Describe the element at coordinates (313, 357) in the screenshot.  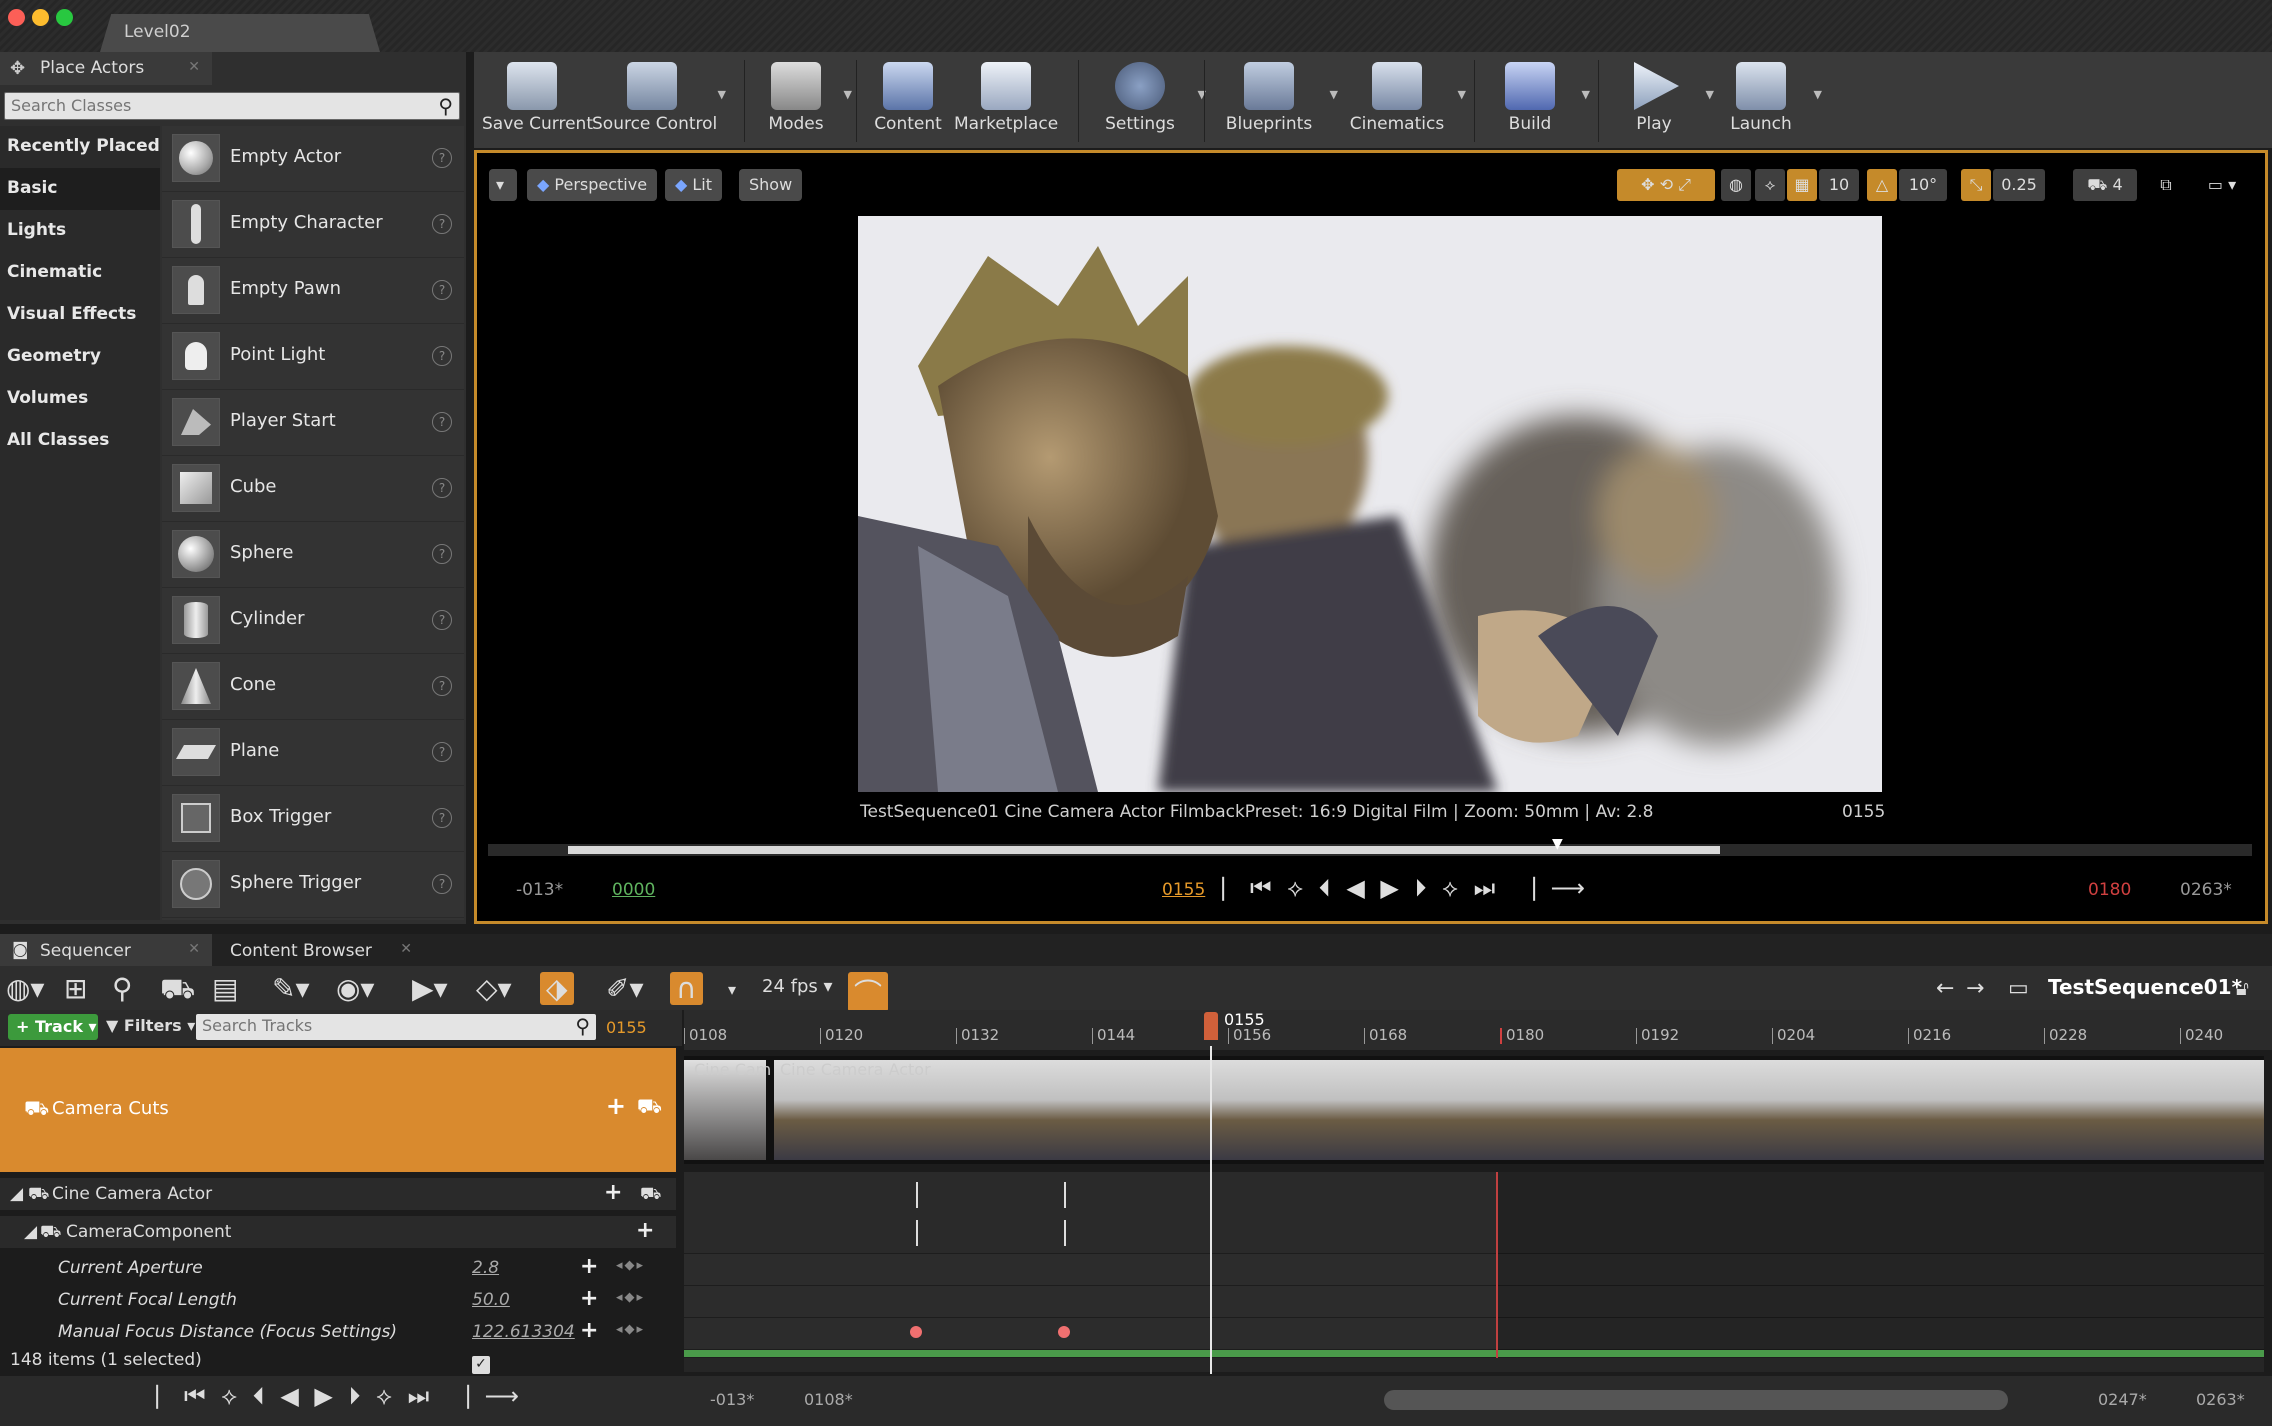
I see `list-item: Point Light?` at that location.